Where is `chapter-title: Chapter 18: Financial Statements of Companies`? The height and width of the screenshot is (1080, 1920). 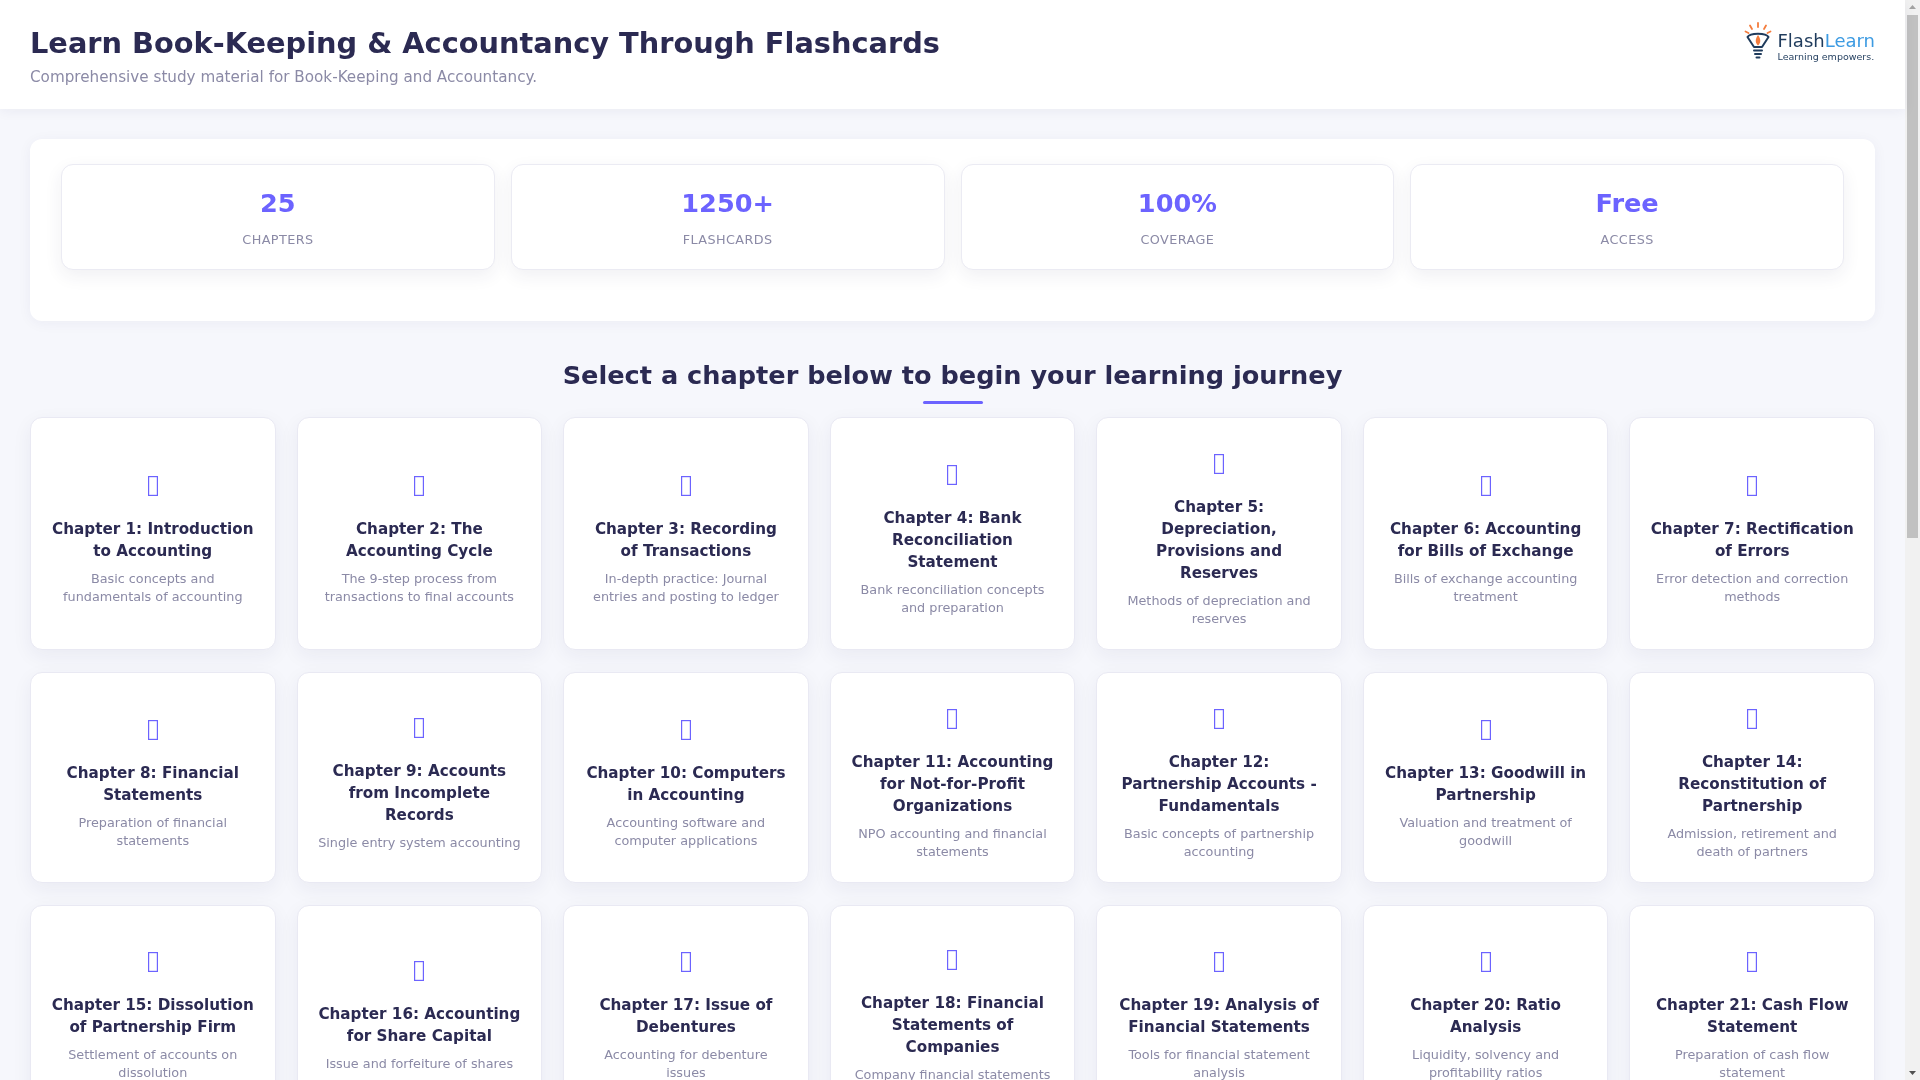 chapter-title: Chapter 18: Financial Statements of Companies is located at coordinates (952, 1025).